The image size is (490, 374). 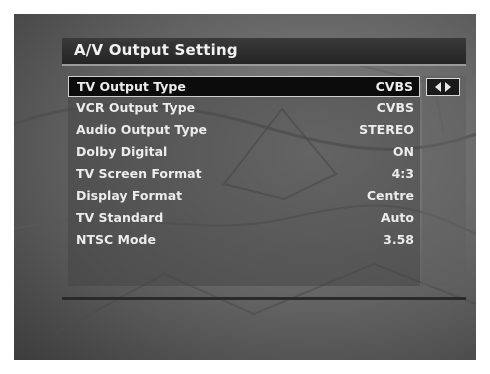 What do you see at coordinates (398, 239) in the screenshot?
I see `setting-value: 3.58` at bounding box center [398, 239].